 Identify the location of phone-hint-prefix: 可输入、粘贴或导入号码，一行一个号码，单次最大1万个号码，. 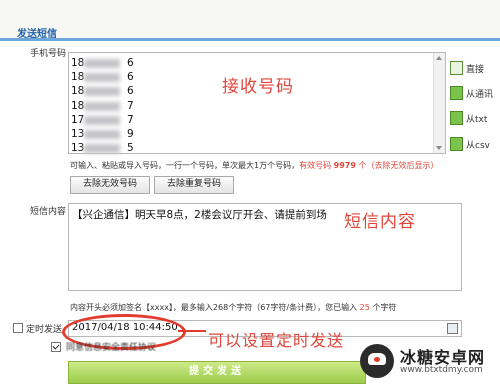
(185, 165).